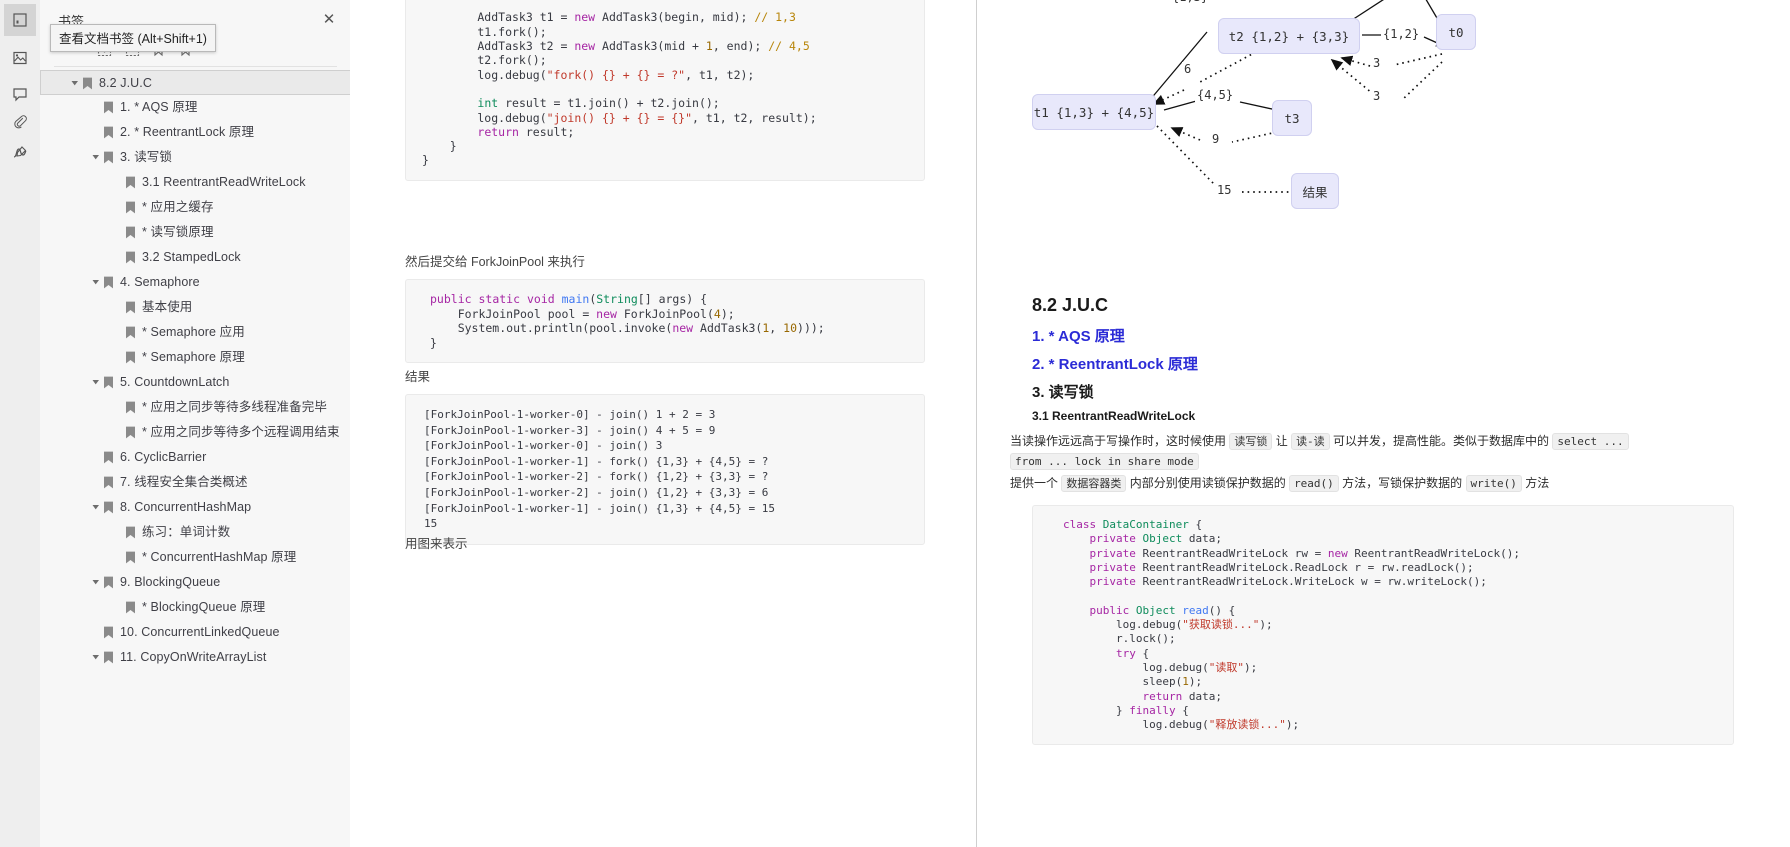 Image resolution: width=1790 pixels, height=847 pixels. What do you see at coordinates (1188, 69) in the screenshot?
I see `diagram-edge-value-6: 6` at bounding box center [1188, 69].